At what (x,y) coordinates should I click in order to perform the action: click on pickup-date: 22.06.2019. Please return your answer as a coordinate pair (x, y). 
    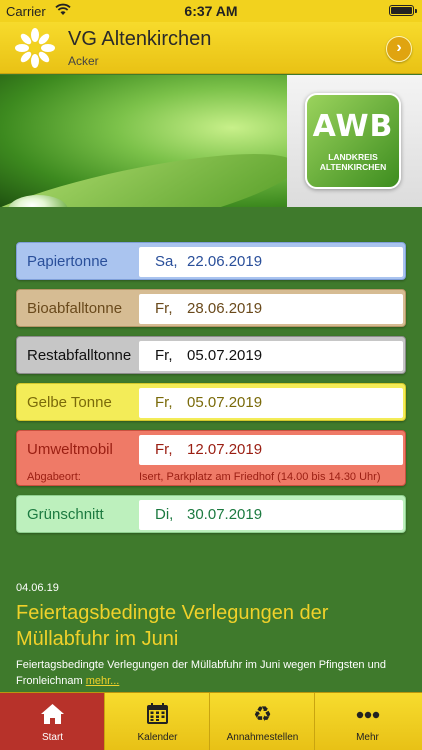
    Looking at the image, I should click on (225, 261).